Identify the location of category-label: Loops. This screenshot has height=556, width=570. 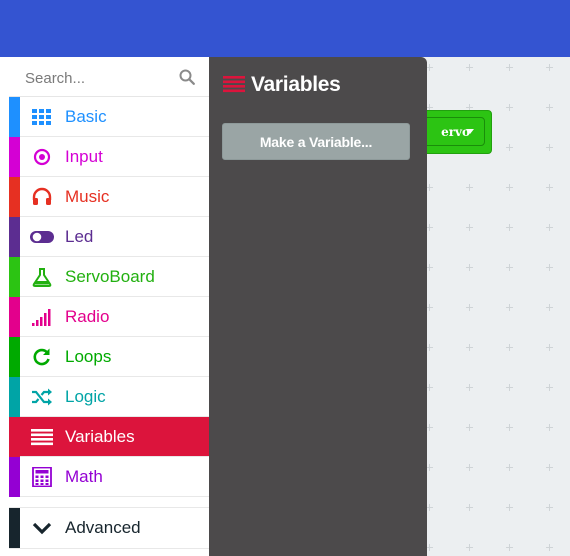
(88, 356).